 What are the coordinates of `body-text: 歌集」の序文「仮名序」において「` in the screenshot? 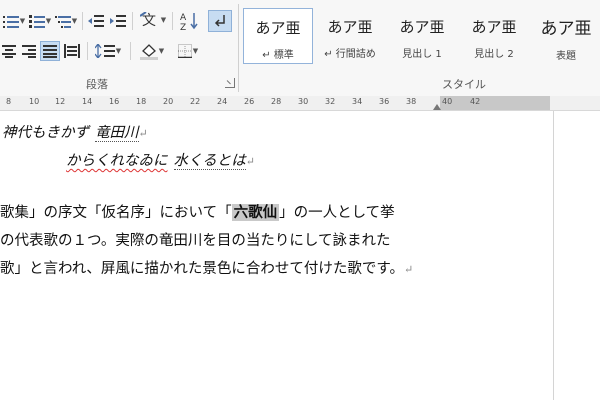 It's located at (116, 213).